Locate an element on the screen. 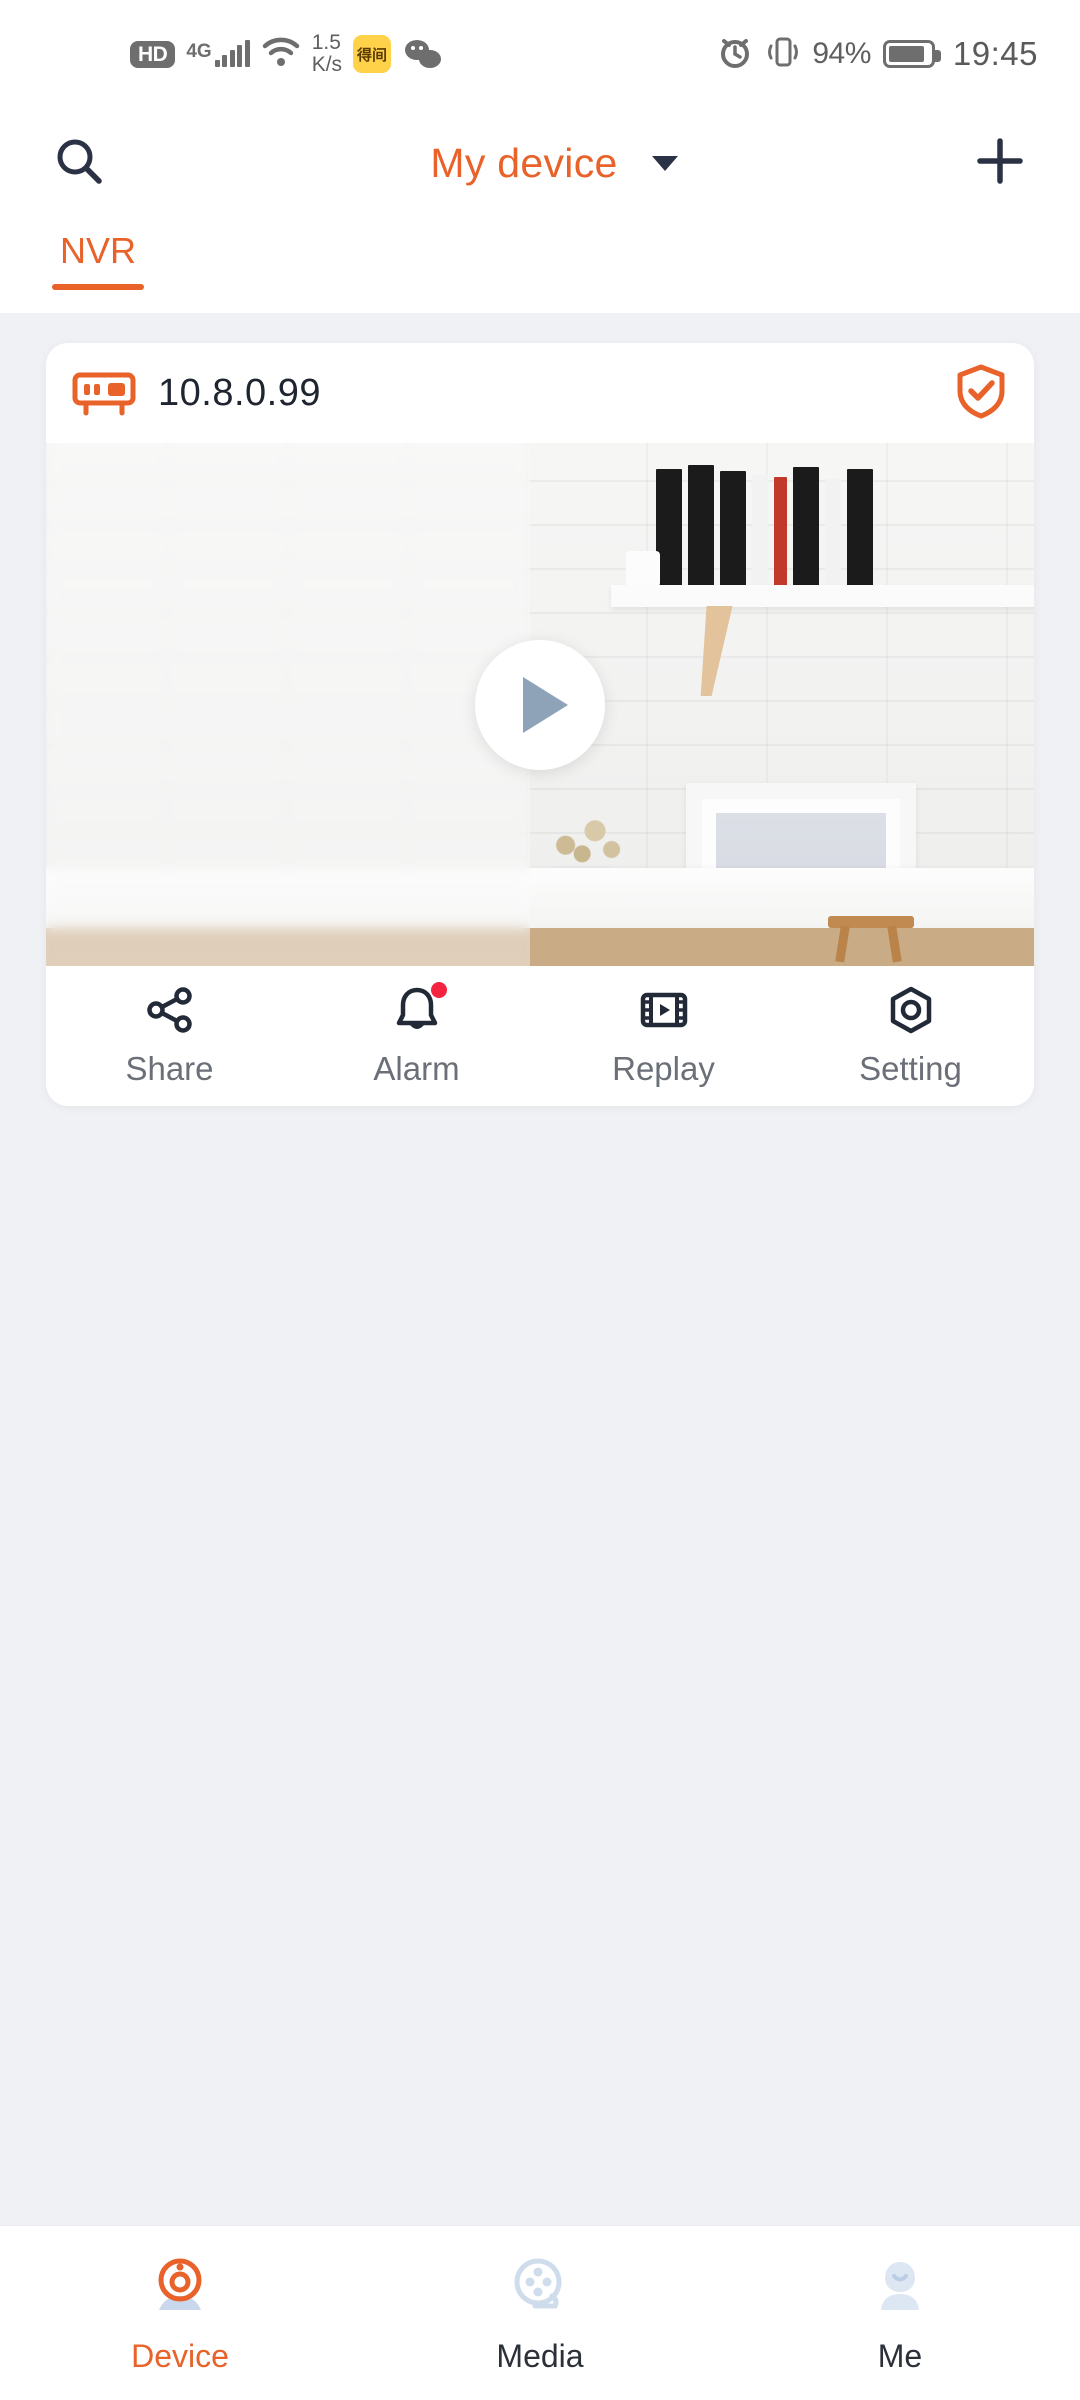  battery-percent: 94% is located at coordinates (841, 53).